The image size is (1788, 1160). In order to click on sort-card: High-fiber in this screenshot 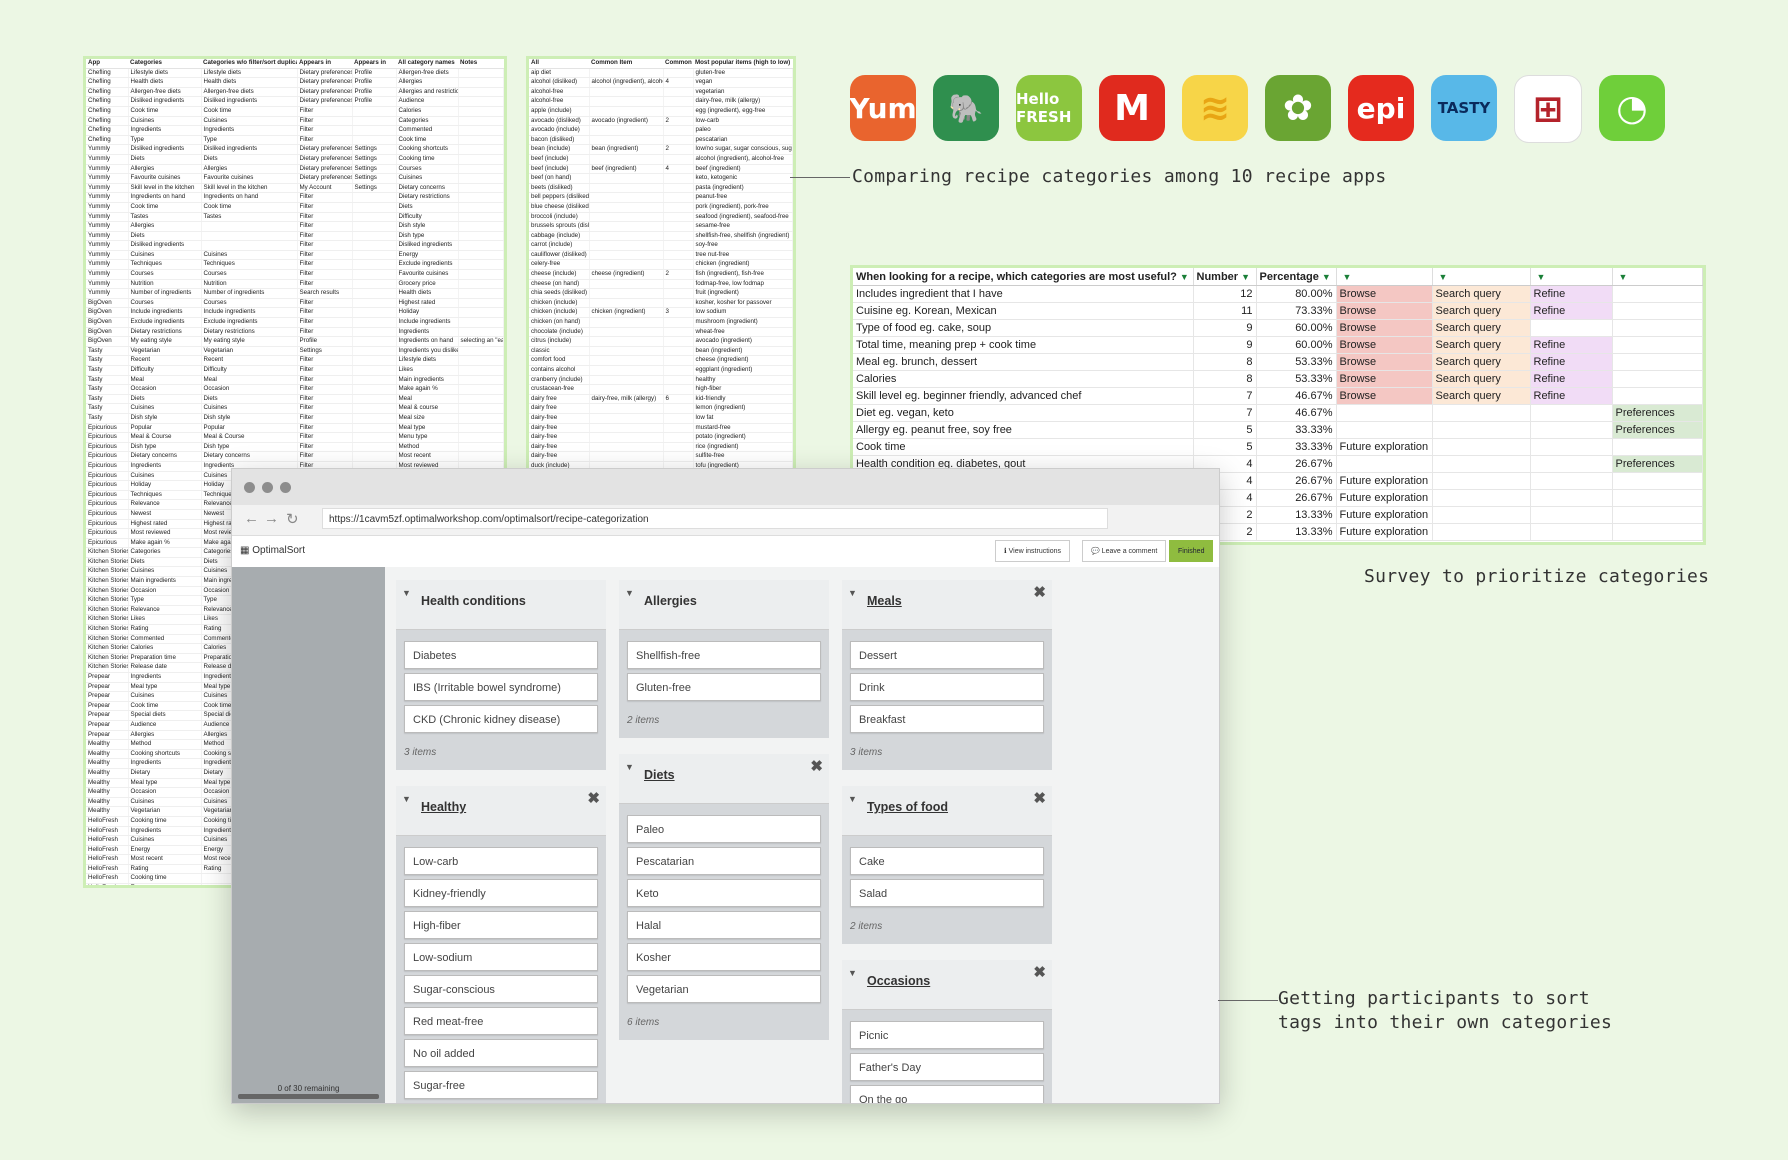, I will do `click(501, 925)`.